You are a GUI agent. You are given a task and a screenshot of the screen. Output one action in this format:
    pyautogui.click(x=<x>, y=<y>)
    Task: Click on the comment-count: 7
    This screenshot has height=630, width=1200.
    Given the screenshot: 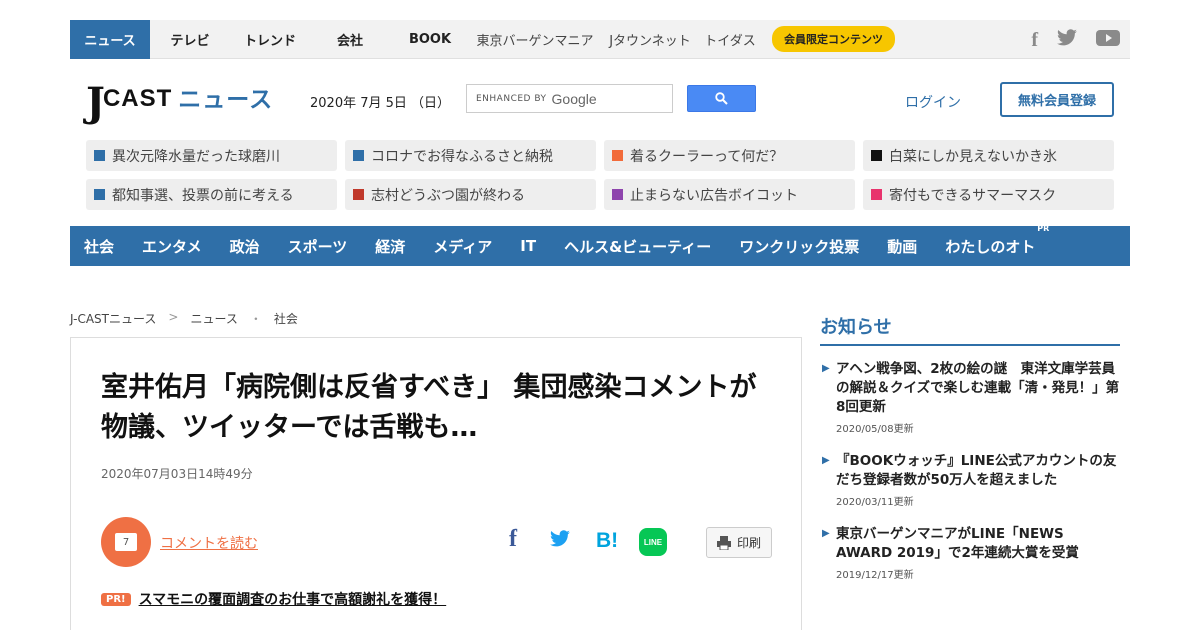 What is the action you would take?
    pyautogui.click(x=126, y=542)
    